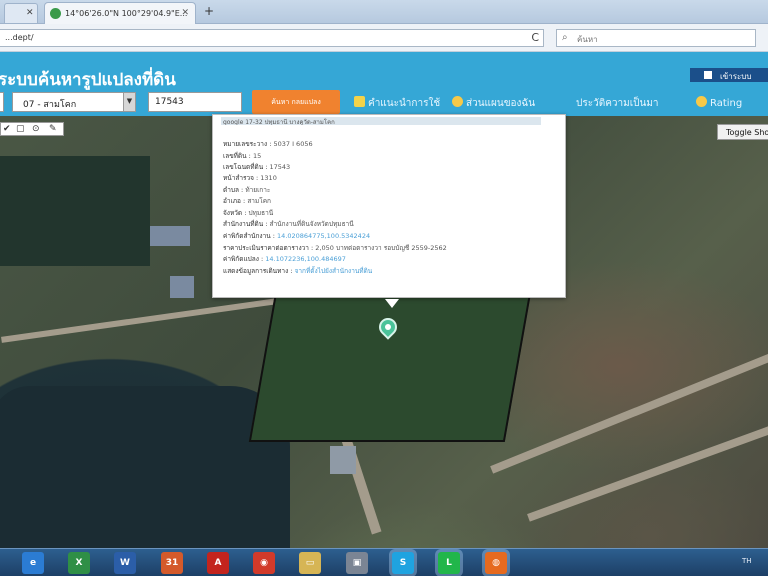 The image size is (768, 576). What do you see at coordinates (404, 103) in the screenshot?
I see `menu-guide-label: คำแนะนำการใช้` at bounding box center [404, 103].